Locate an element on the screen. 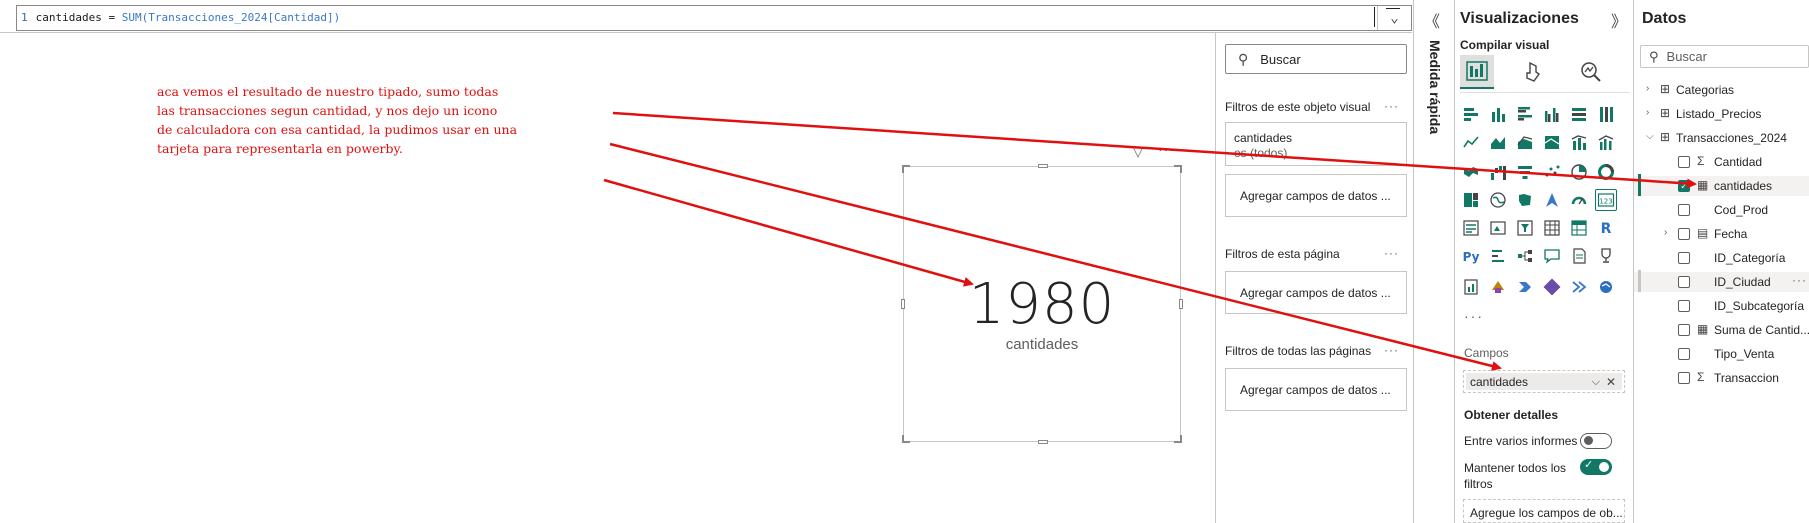 The image size is (1809, 523). line-chart-icon is located at coordinates (1471, 142).